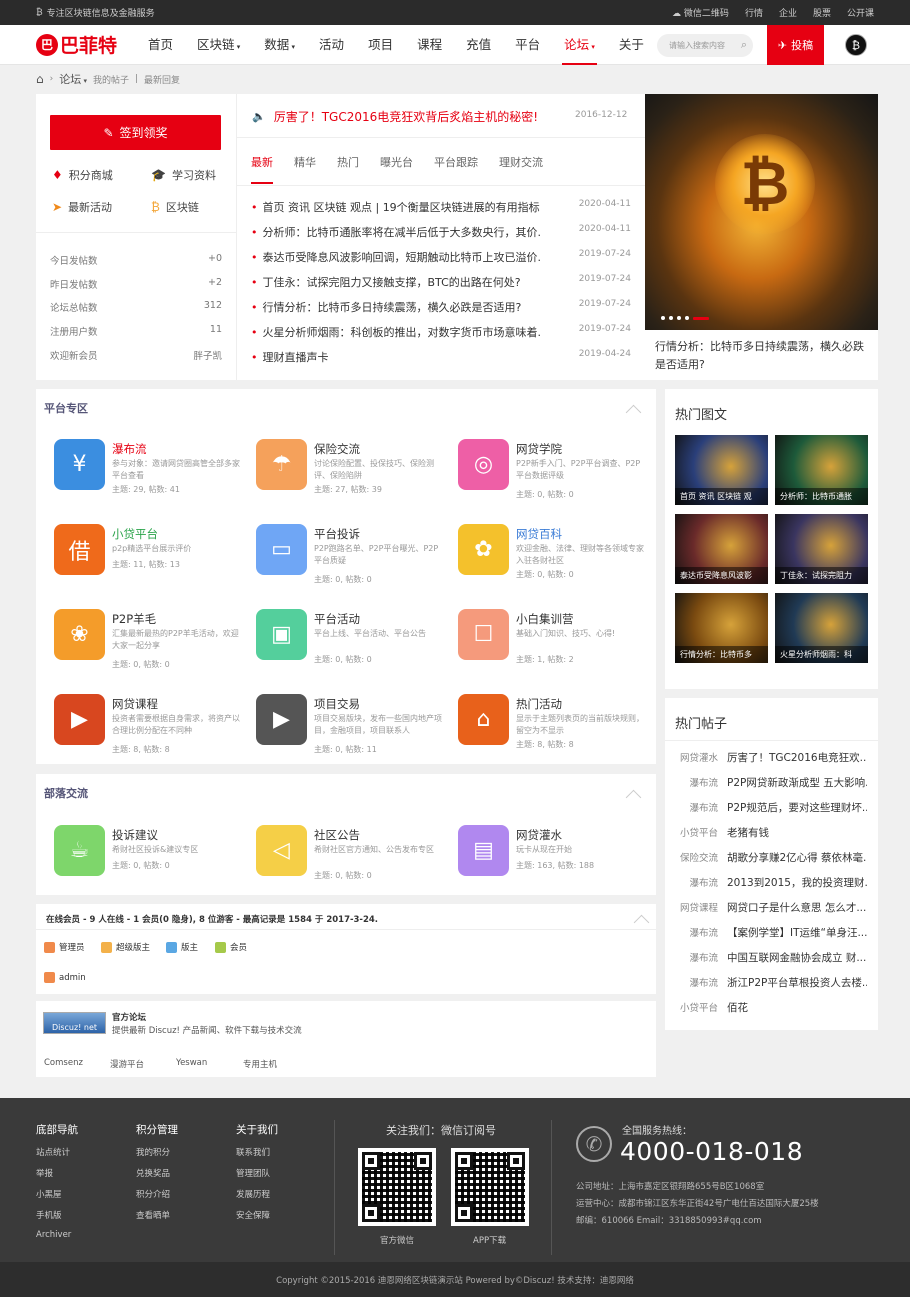 Image resolution: width=910 pixels, height=1297 pixels. What do you see at coordinates (337, 534) in the screenshot?
I see `forum-name: 平台投诉` at bounding box center [337, 534].